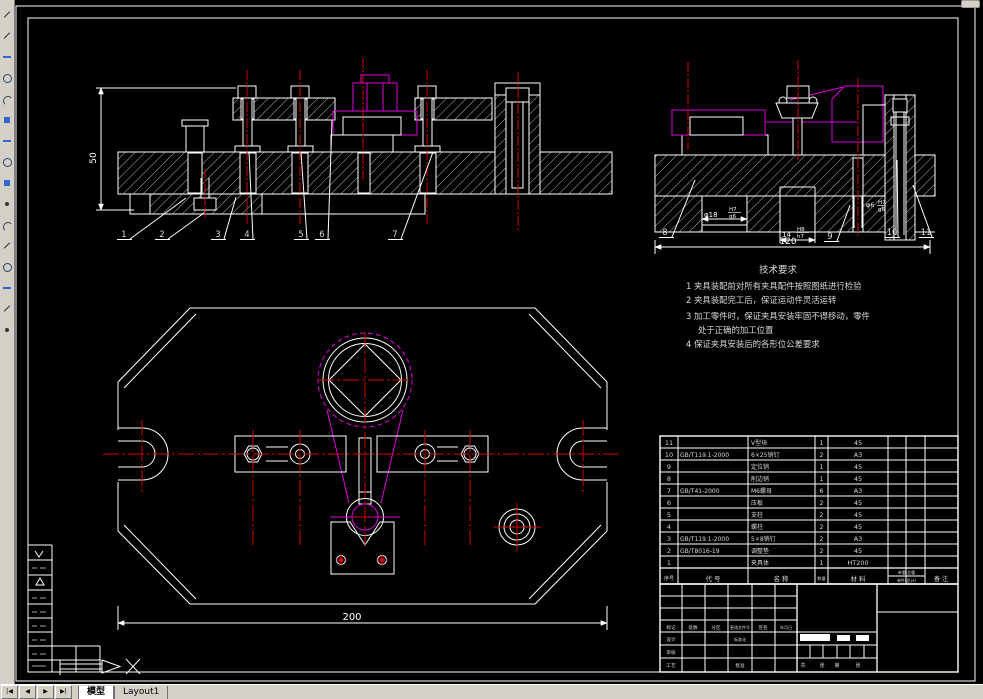 This screenshot has height=699, width=983. What do you see at coordinates (7, 162) in the screenshot?
I see `ellipse-icon` at bounding box center [7, 162].